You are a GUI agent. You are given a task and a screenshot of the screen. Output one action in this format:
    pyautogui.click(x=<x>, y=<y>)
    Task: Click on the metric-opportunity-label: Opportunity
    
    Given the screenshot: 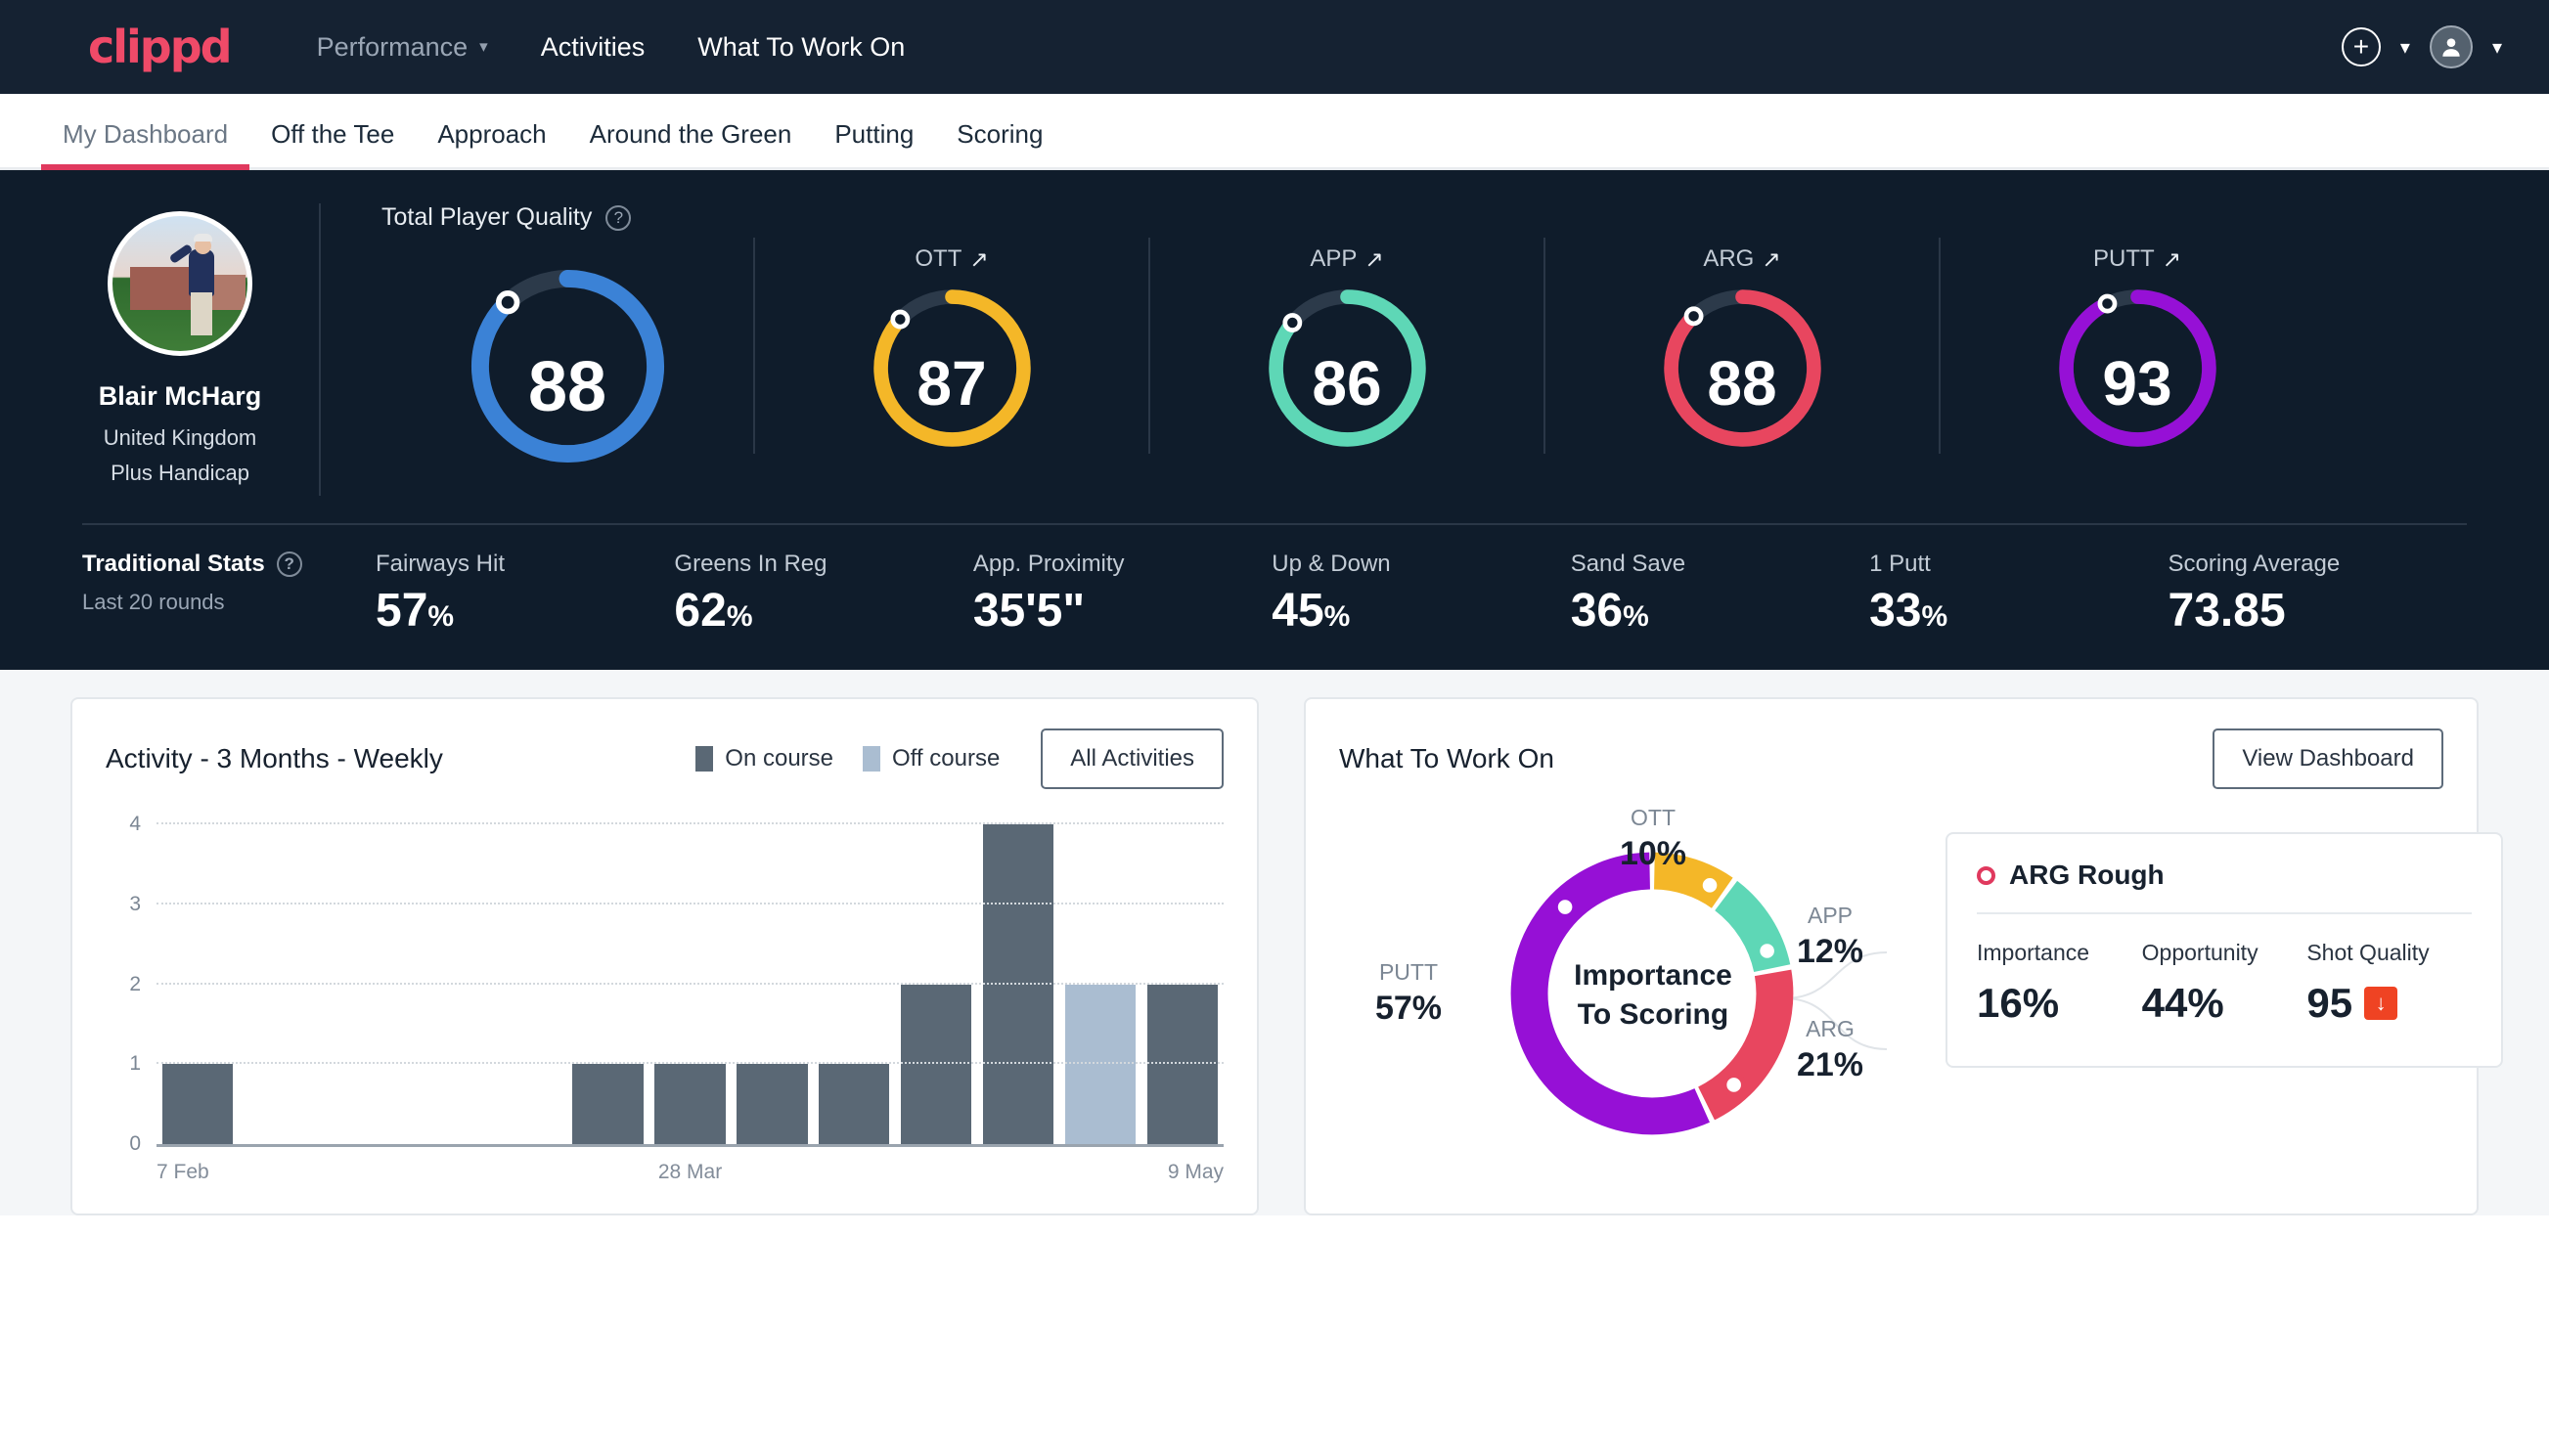 What is the action you would take?
    pyautogui.click(x=2199, y=952)
    